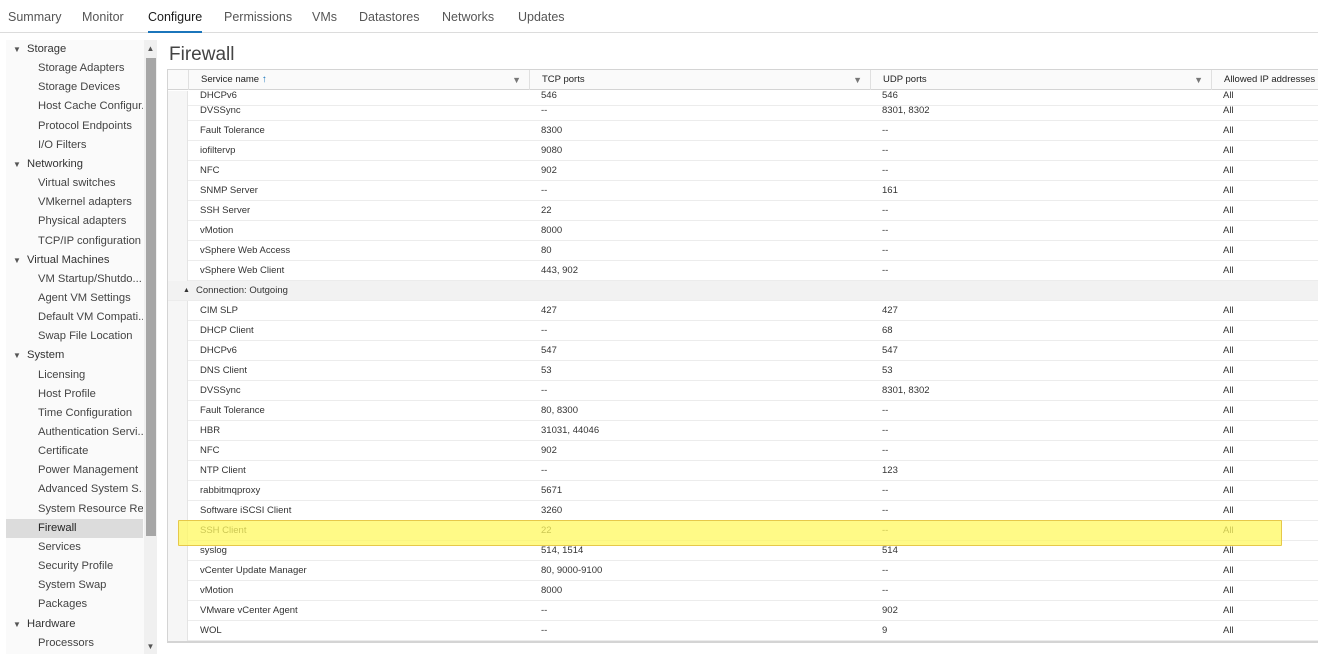 The width and height of the screenshot is (1318, 661). I want to click on column-header-service-name: Service name ↑ ▼, so click(358, 80).